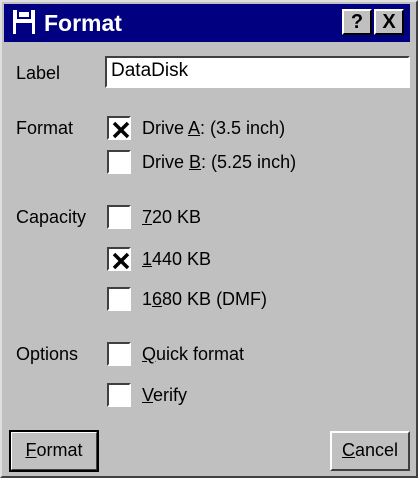  I want to click on capacity-1680-label: 1680 KB (DMF), so click(204, 299).